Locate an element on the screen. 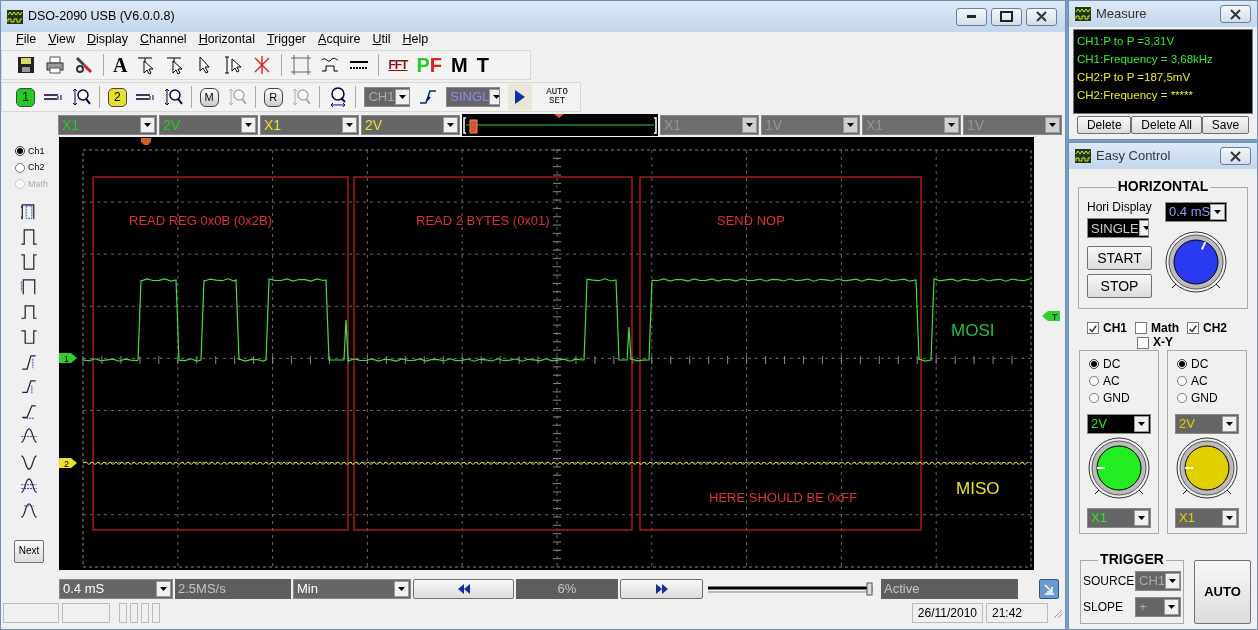  channel-marker: 2 is located at coordinates (68, 463).